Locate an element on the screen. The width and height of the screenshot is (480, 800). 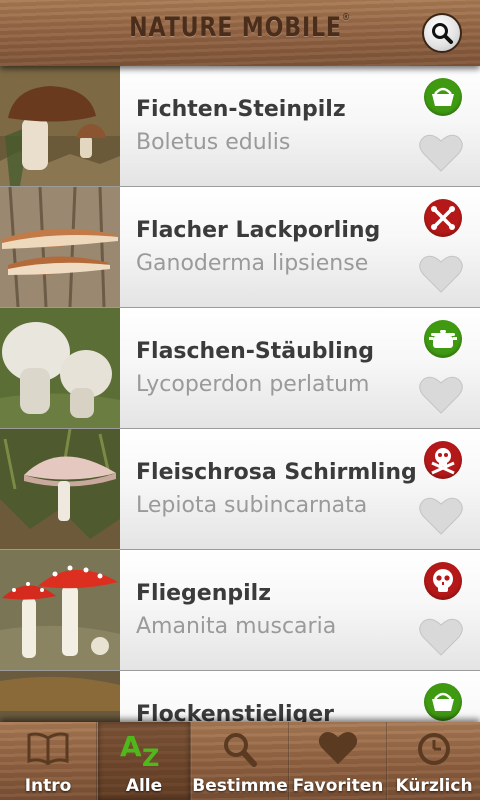
clock-icon is located at coordinates (434, 749).